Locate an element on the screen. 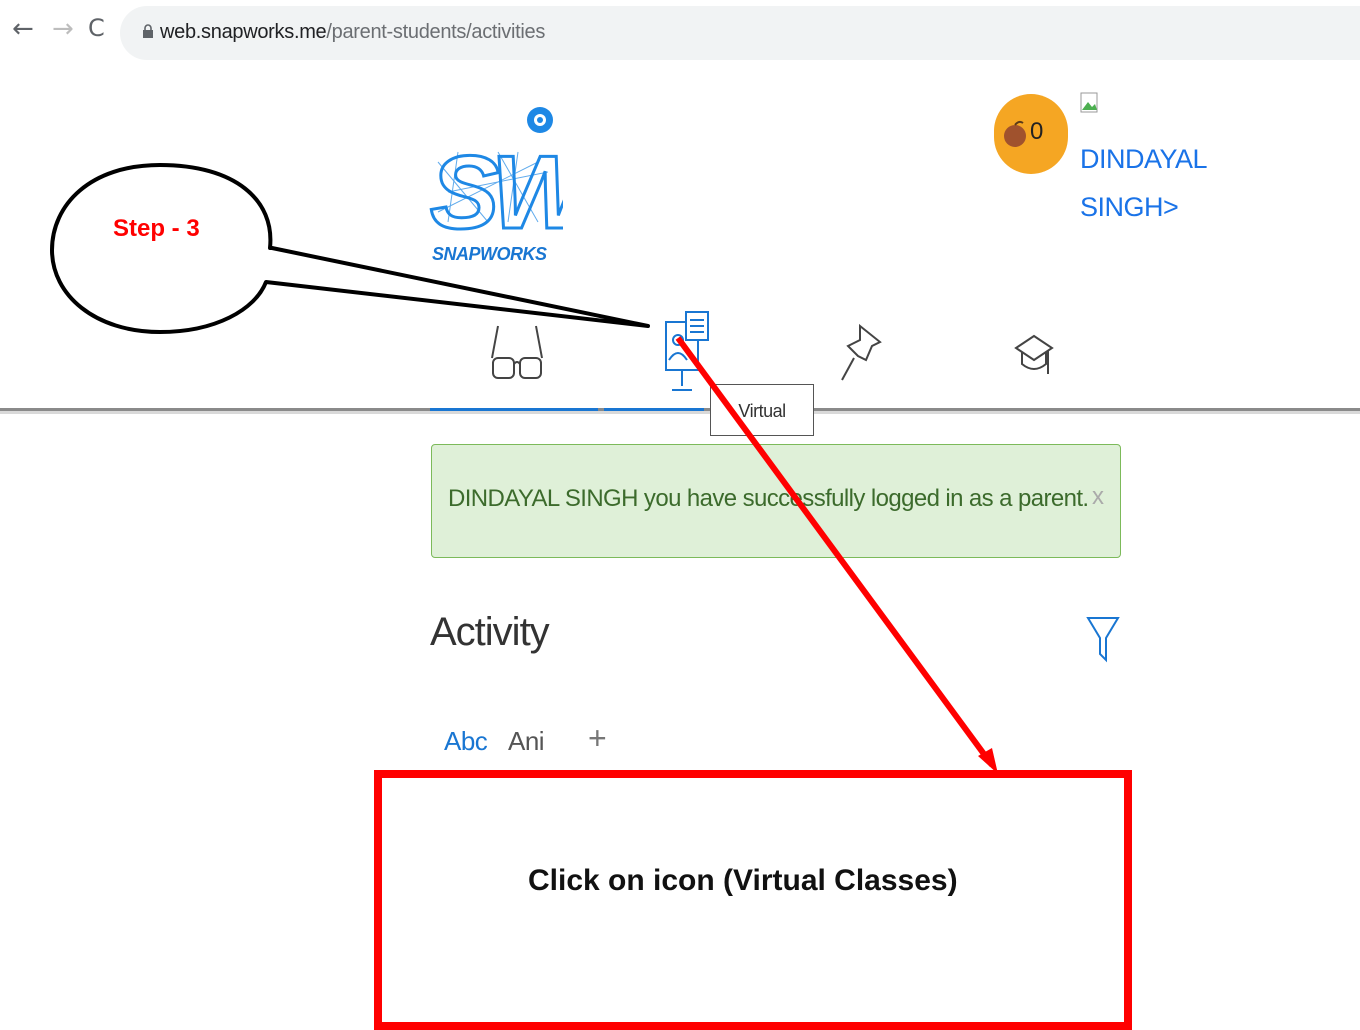 The image size is (1360, 1030). logo-wordmark: SNAPWORKS is located at coordinates (489, 254).